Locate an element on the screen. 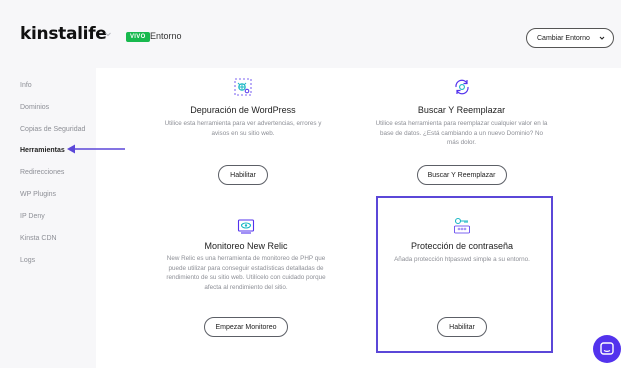 This screenshot has height=368, width=621. chat-icon is located at coordinates (607, 348).